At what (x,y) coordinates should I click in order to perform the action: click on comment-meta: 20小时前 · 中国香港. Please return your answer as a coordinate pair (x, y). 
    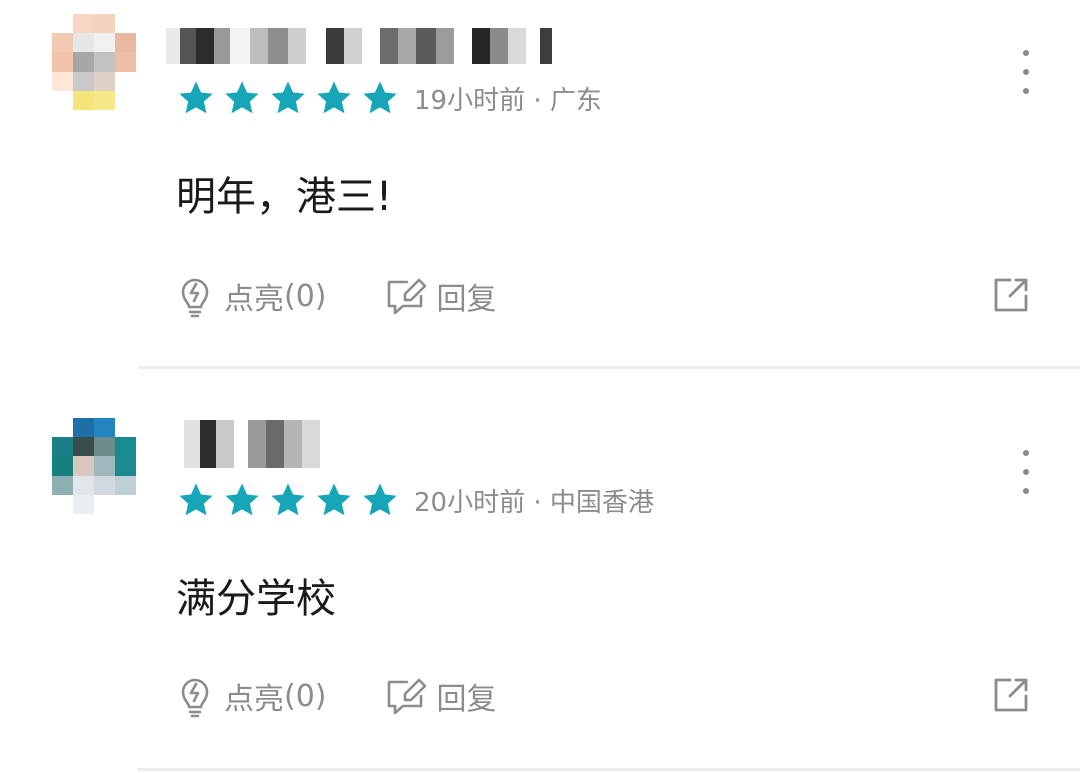
    Looking at the image, I should click on (415, 500).